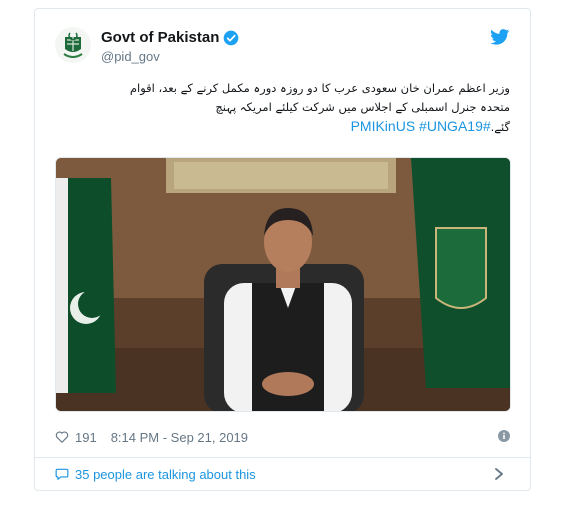 The height and width of the screenshot is (508, 579). I want to click on conversation-link: 35 people are talking about this, so click(282, 474).